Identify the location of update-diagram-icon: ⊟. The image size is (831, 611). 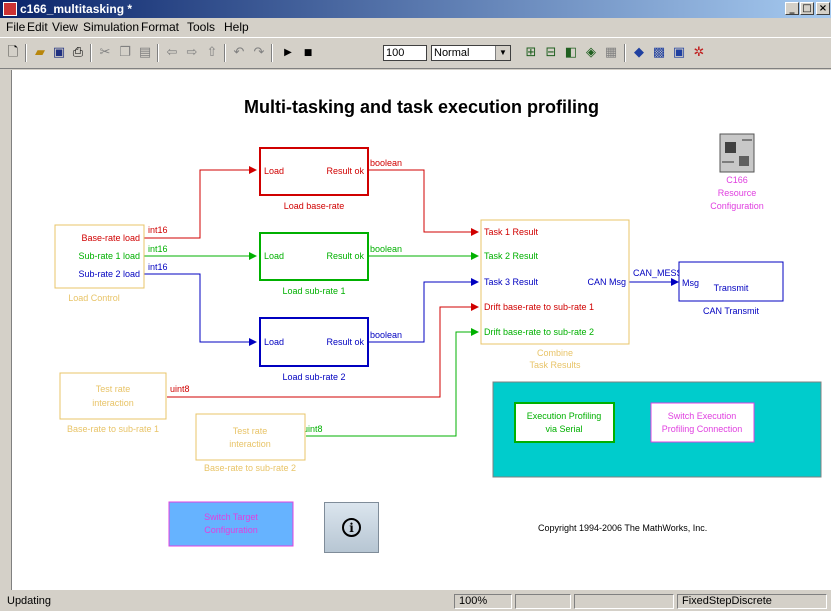
(551, 53).